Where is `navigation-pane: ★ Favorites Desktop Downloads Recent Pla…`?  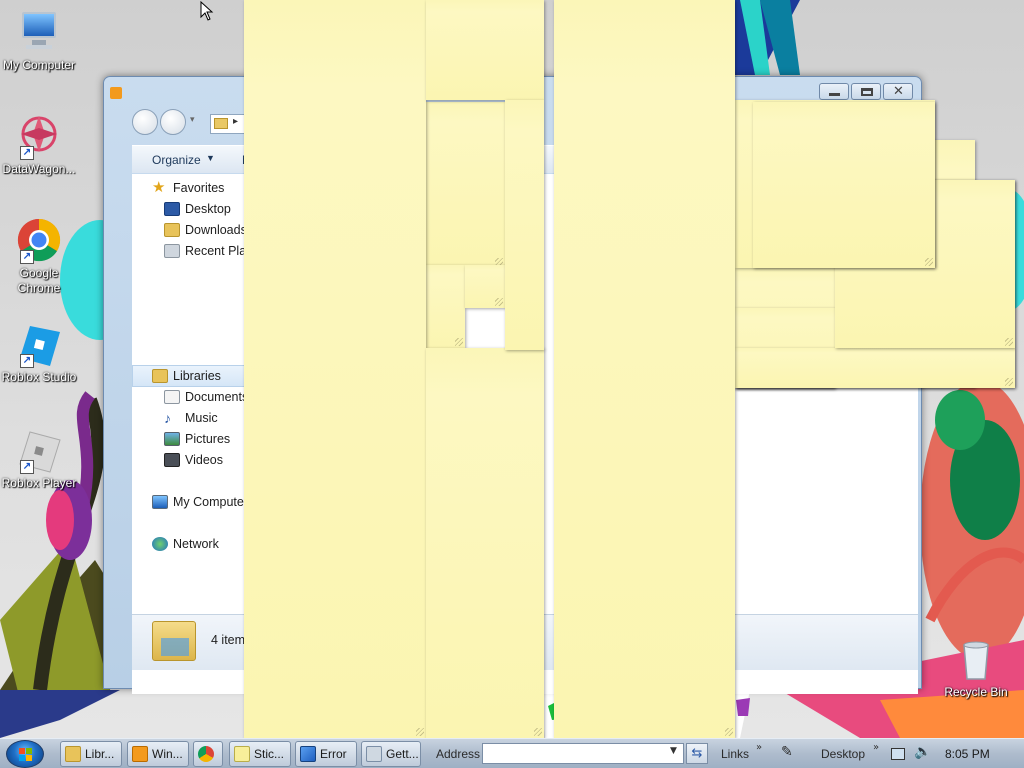 navigation-pane: ★ Favorites Desktop Downloads Recent Pla… is located at coordinates (199, 394).